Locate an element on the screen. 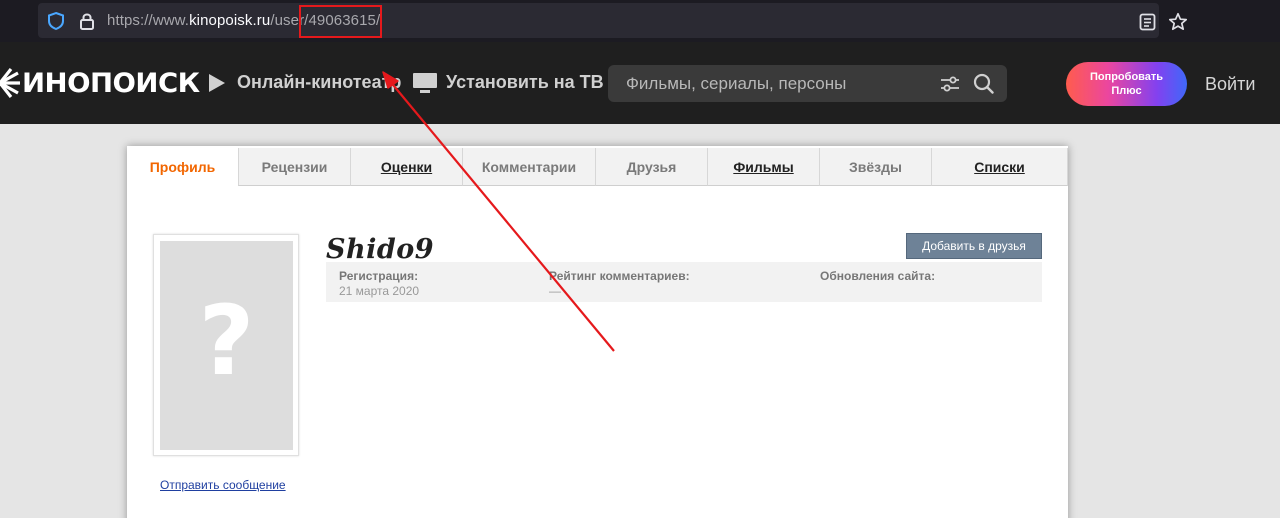  login-link: Войти is located at coordinates (1230, 84).